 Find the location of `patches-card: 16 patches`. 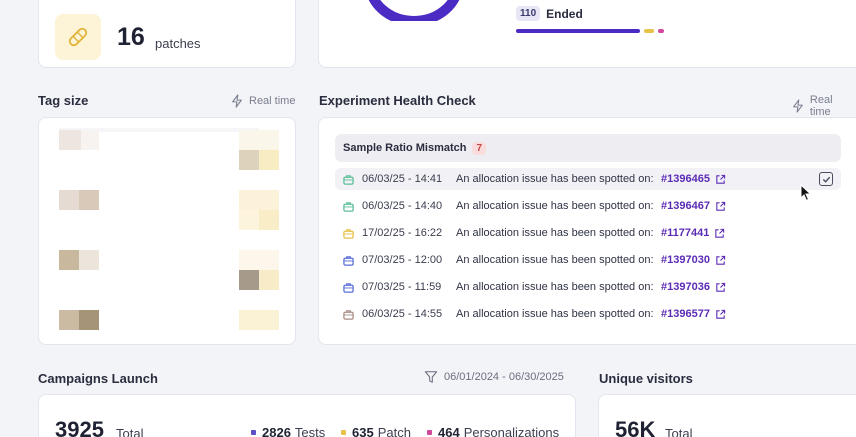

patches-card: 16 patches is located at coordinates (167, 34).